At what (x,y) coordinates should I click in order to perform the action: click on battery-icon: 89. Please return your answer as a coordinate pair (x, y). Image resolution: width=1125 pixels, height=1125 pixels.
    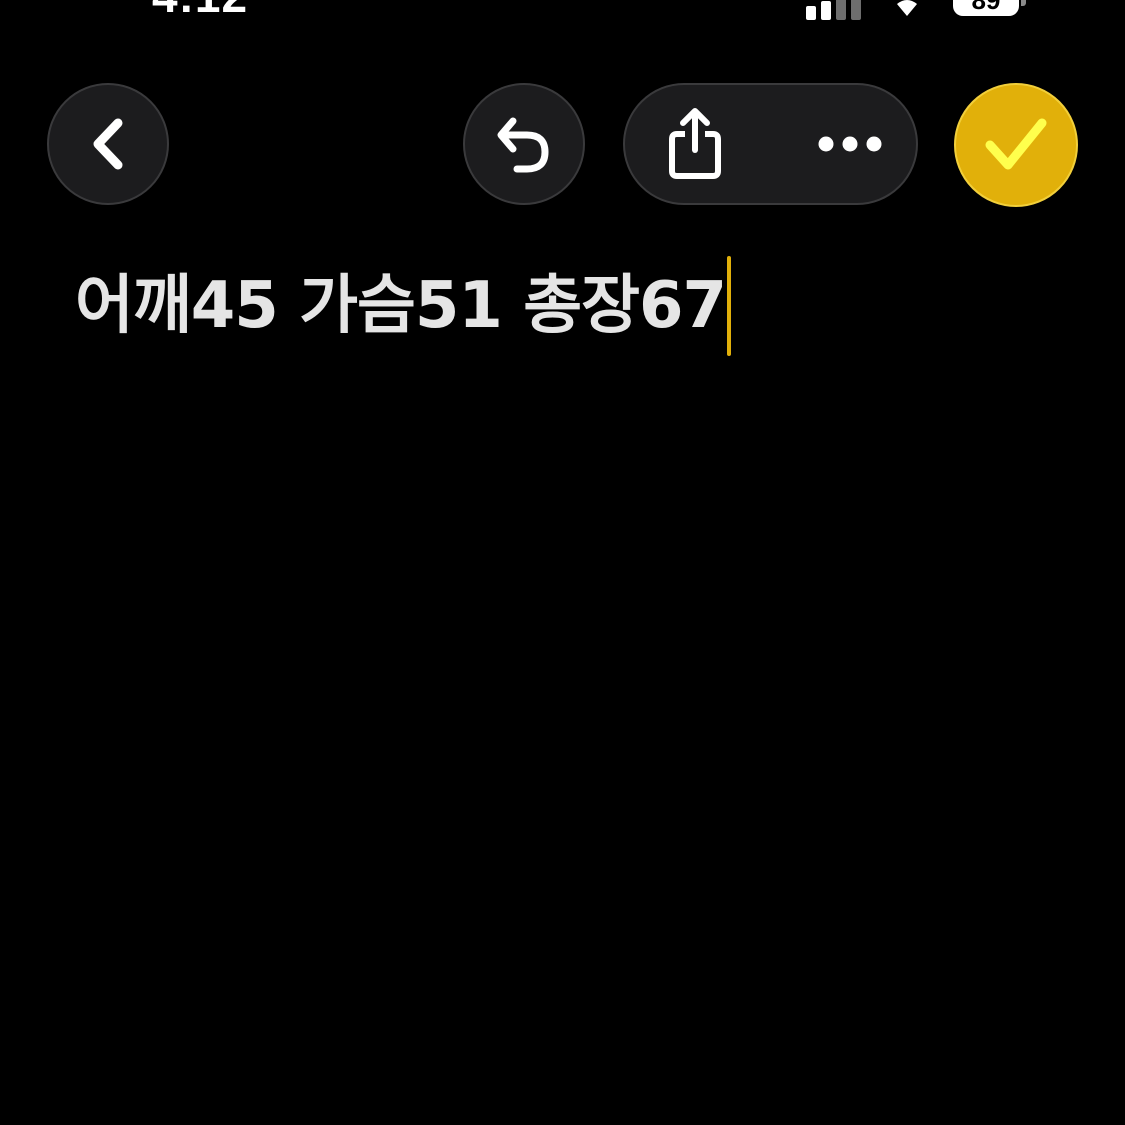
    Looking at the image, I should click on (986, 8).